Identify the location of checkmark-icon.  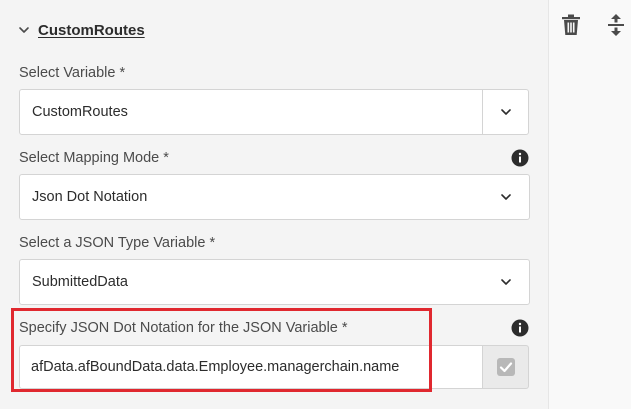
(505, 367).